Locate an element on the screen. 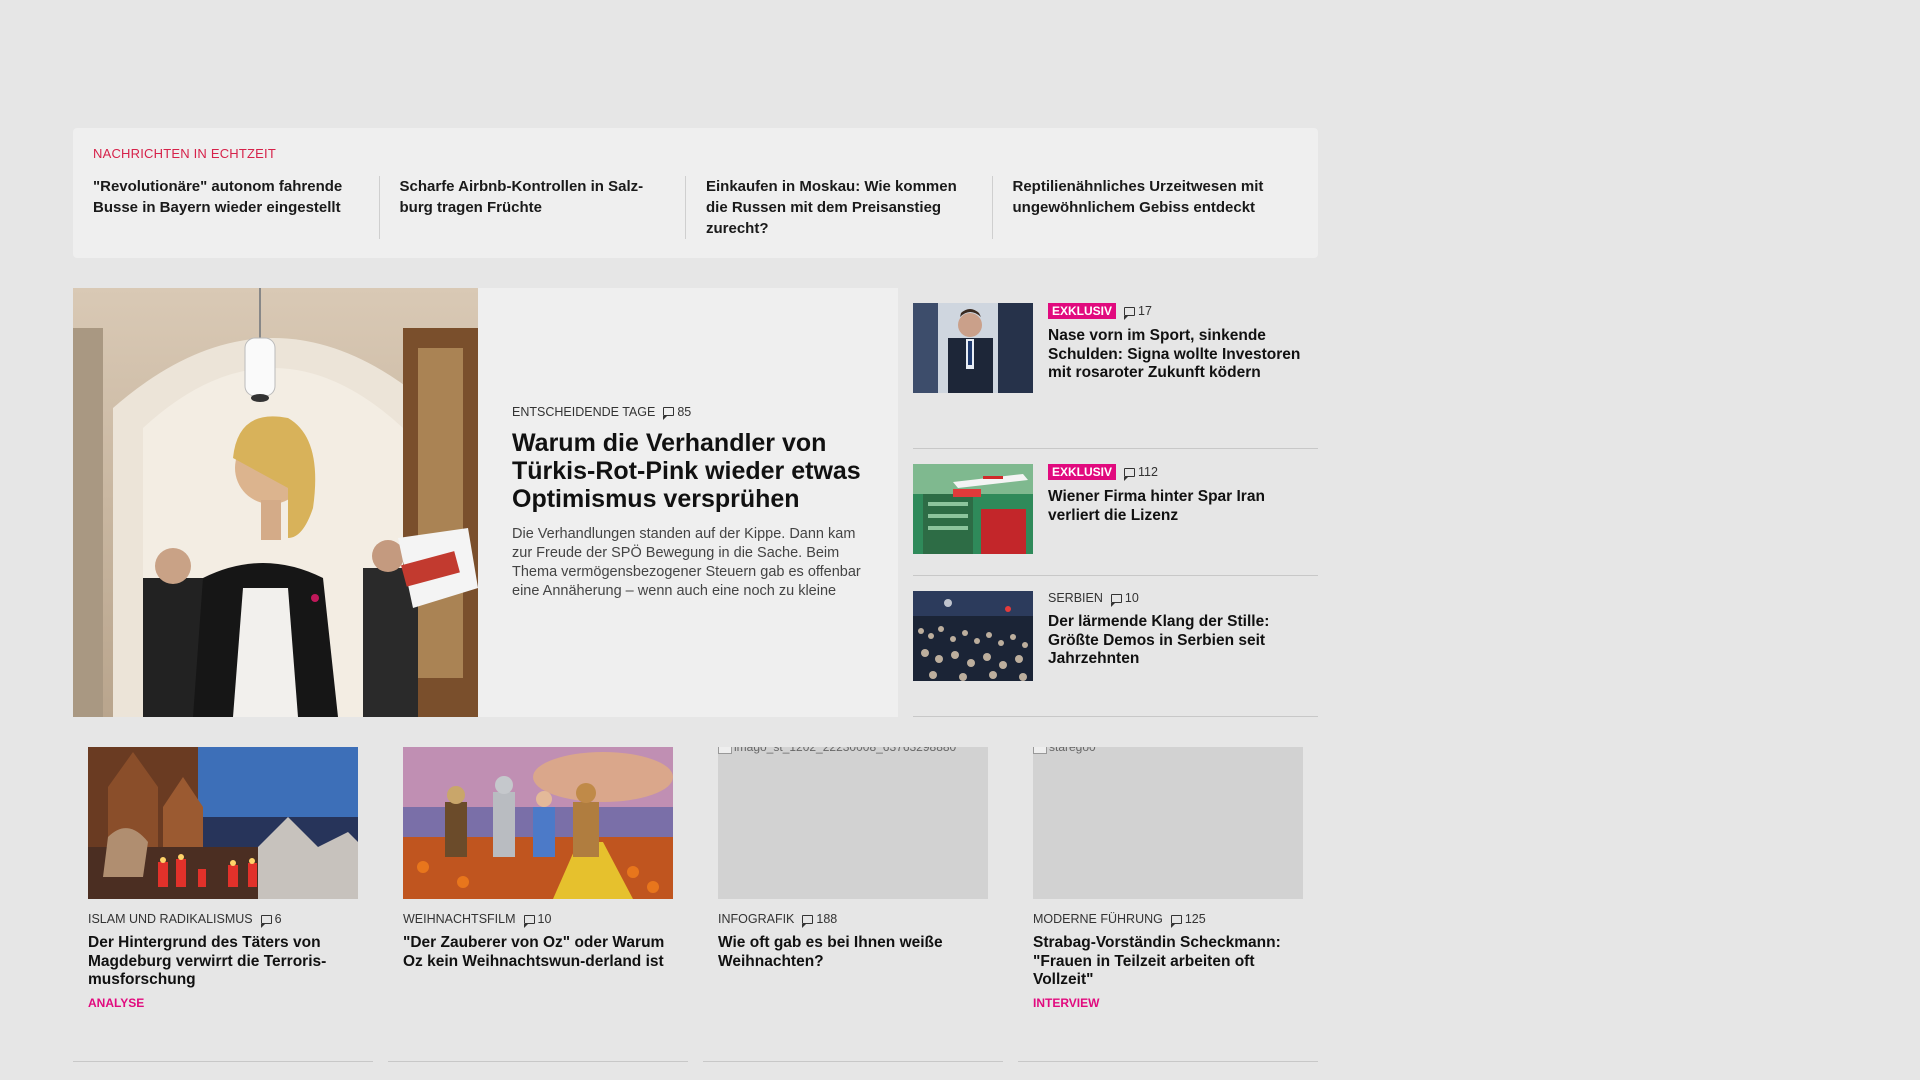 The height and width of the screenshot is (1080, 1920). article-card-image: imago_st_1202_22230008_63763298880 is located at coordinates (853, 823).